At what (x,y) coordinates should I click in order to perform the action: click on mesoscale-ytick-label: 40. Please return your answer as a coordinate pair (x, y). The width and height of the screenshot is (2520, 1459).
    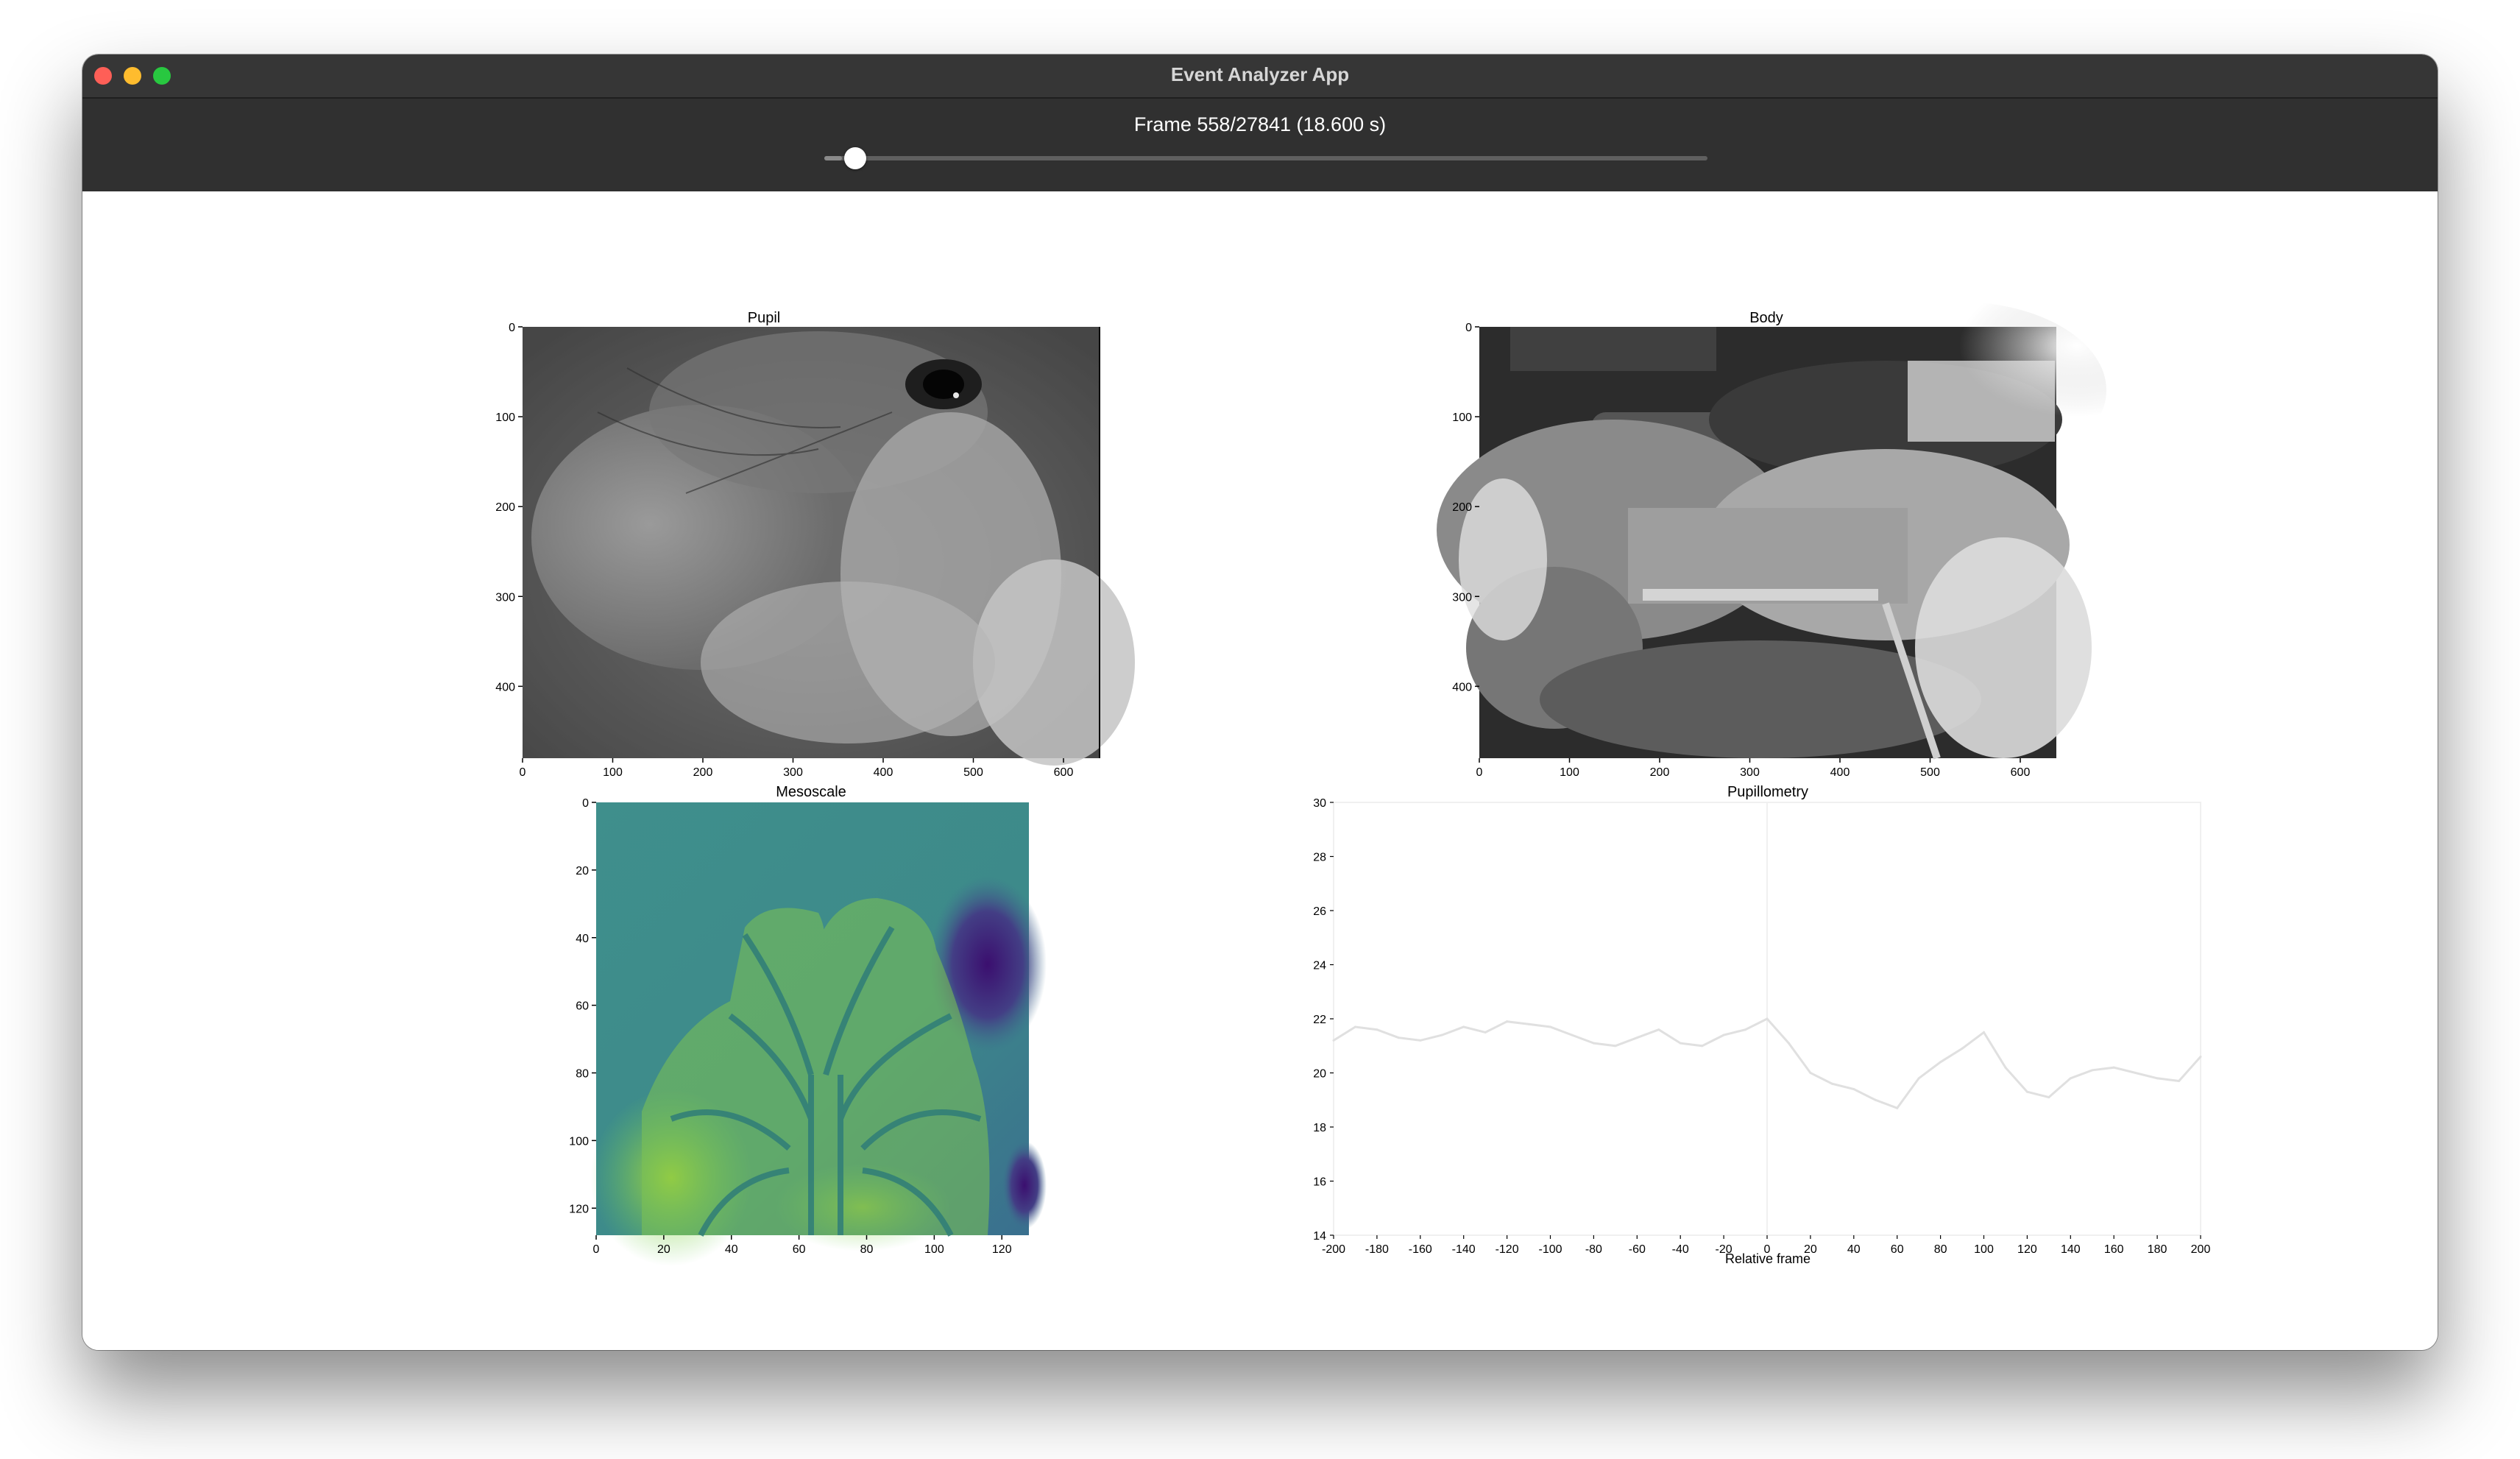
    Looking at the image, I should click on (582, 939).